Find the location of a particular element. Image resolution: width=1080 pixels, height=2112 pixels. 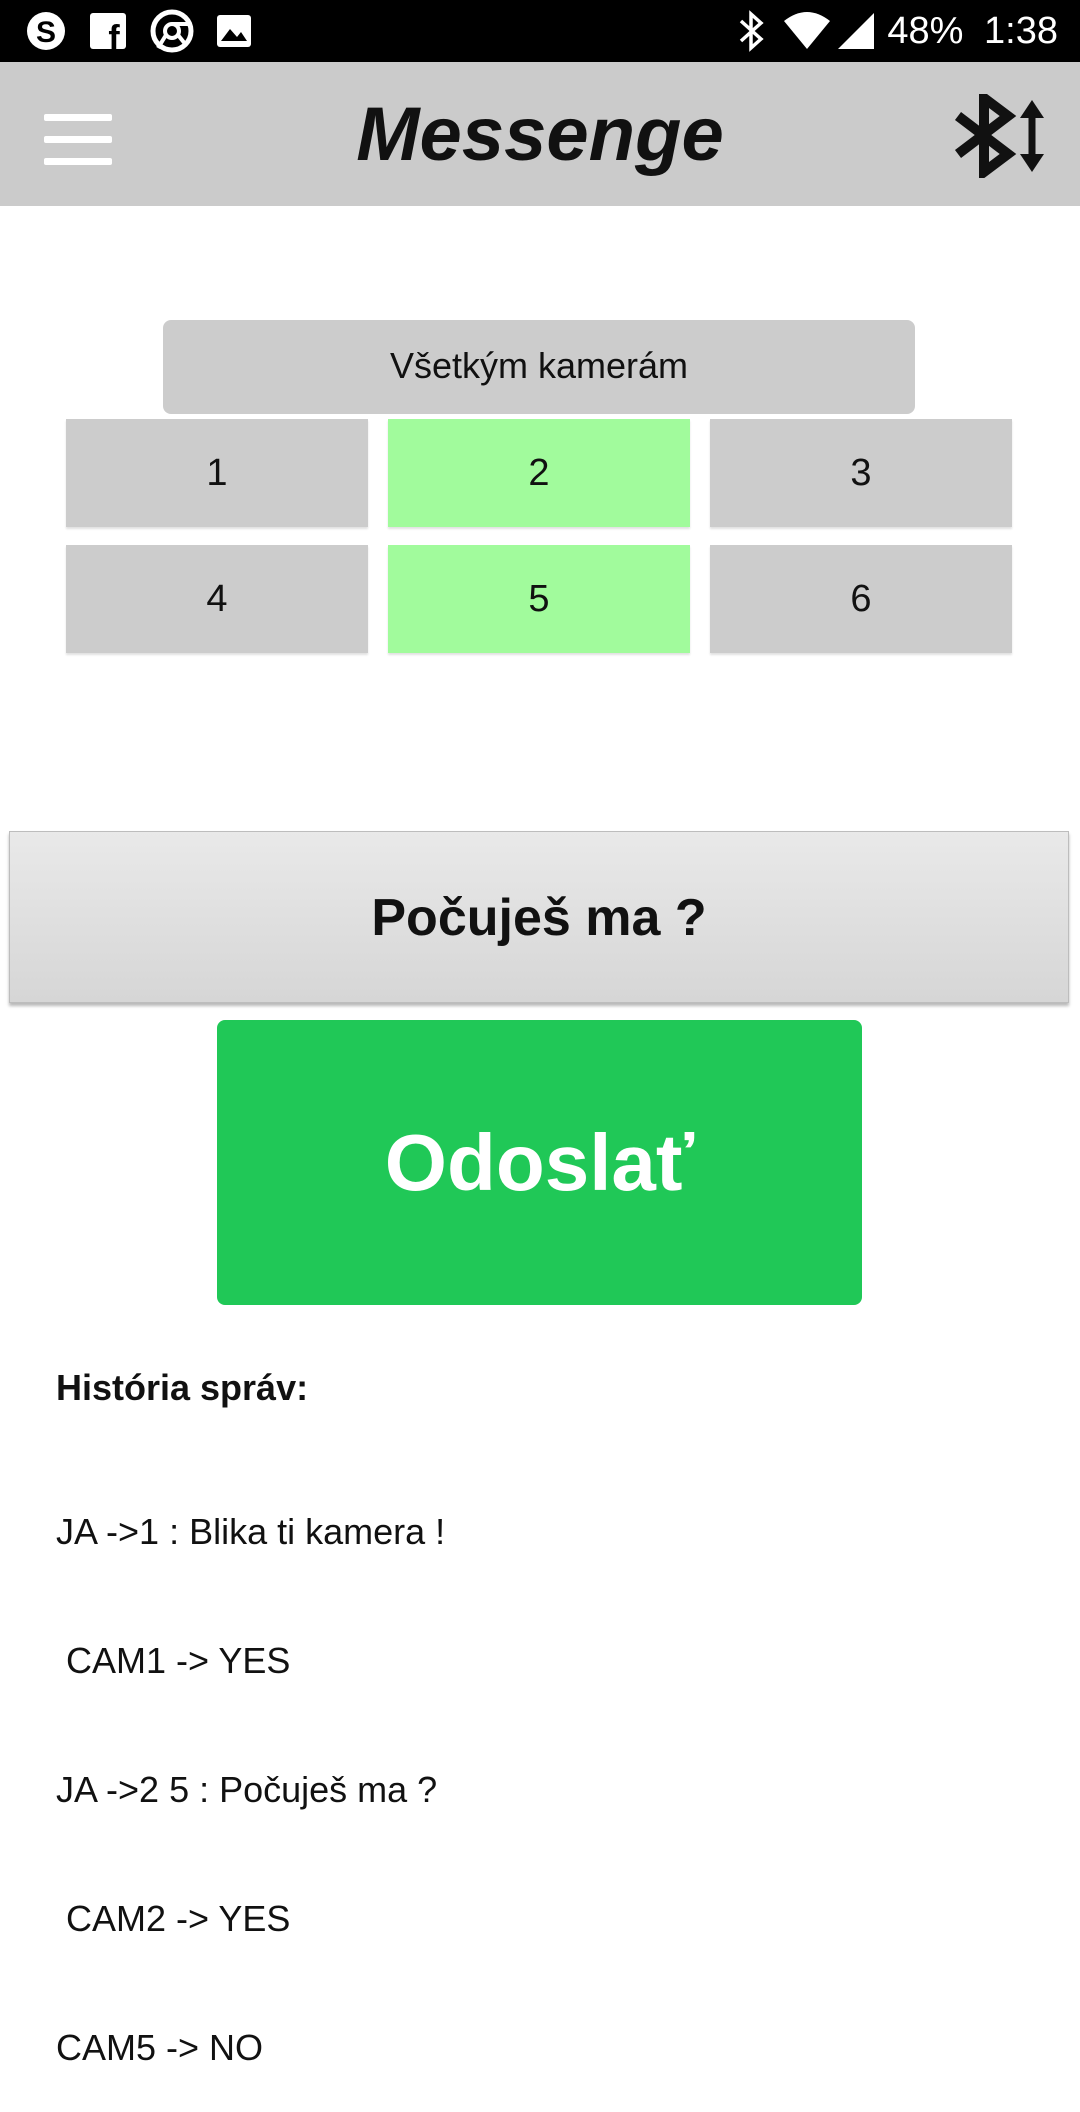

send-button: Odoslať is located at coordinates (539, 1162).